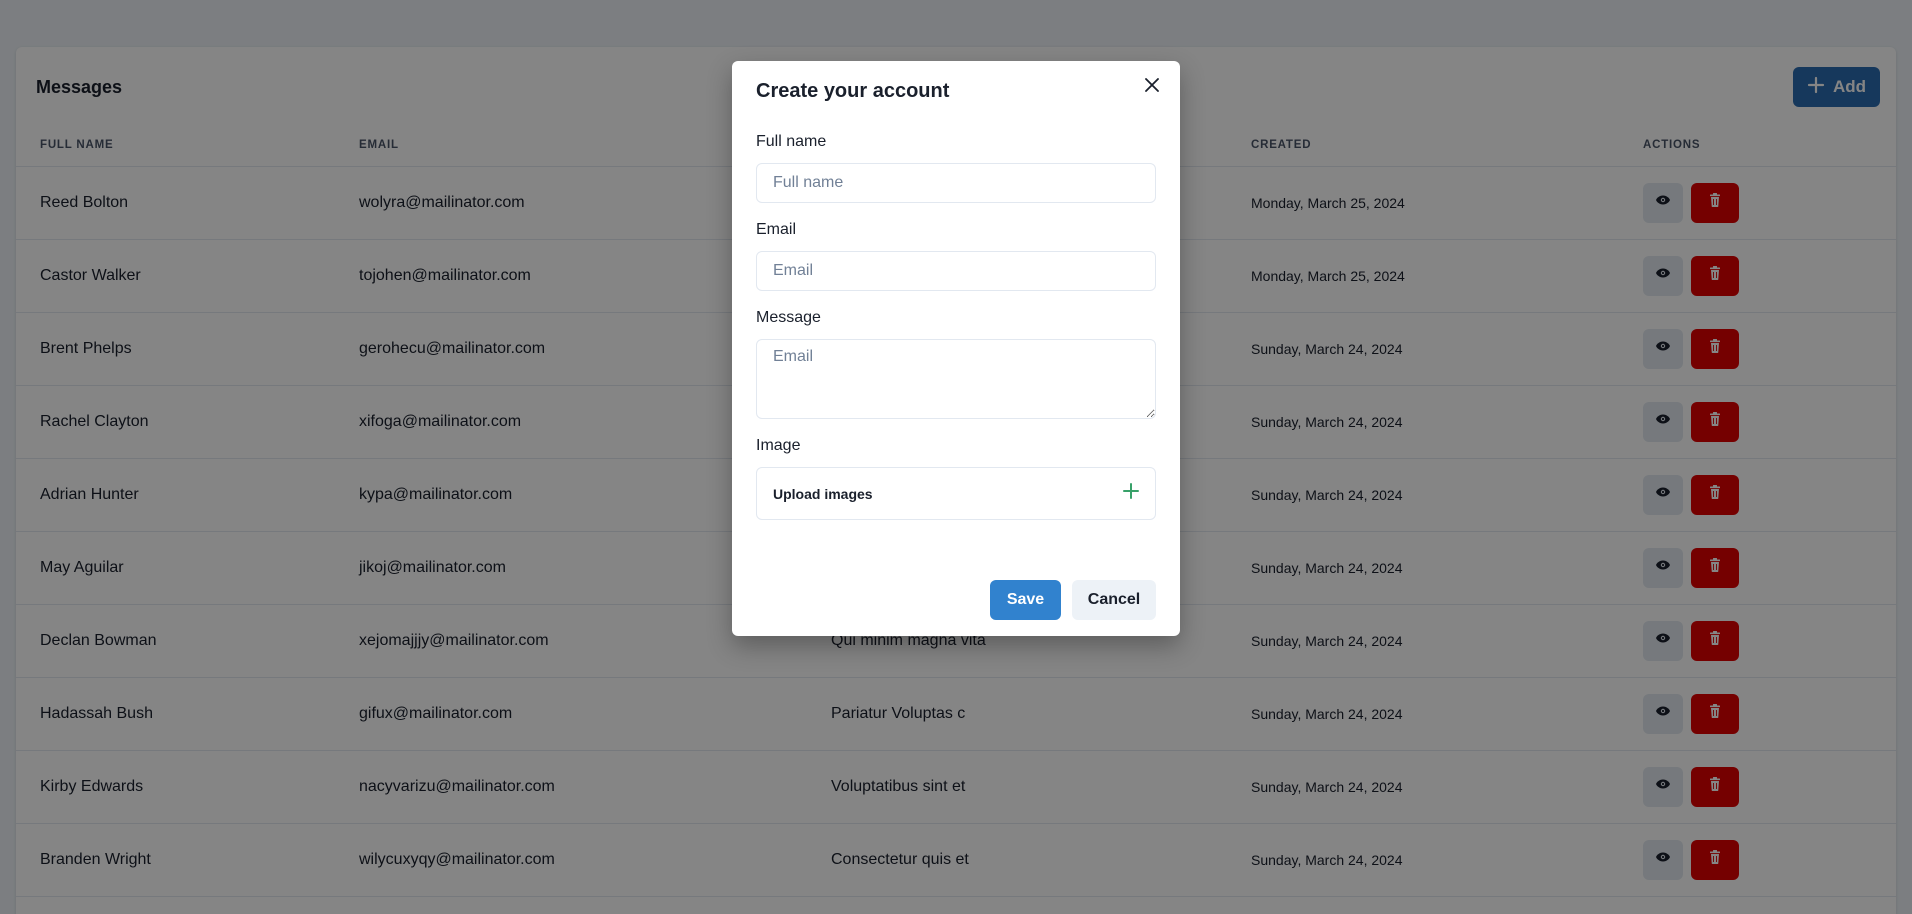 The width and height of the screenshot is (1912, 914). Describe the element at coordinates (791, 141) in the screenshot. I see `full-name-label: Full name` at that location.